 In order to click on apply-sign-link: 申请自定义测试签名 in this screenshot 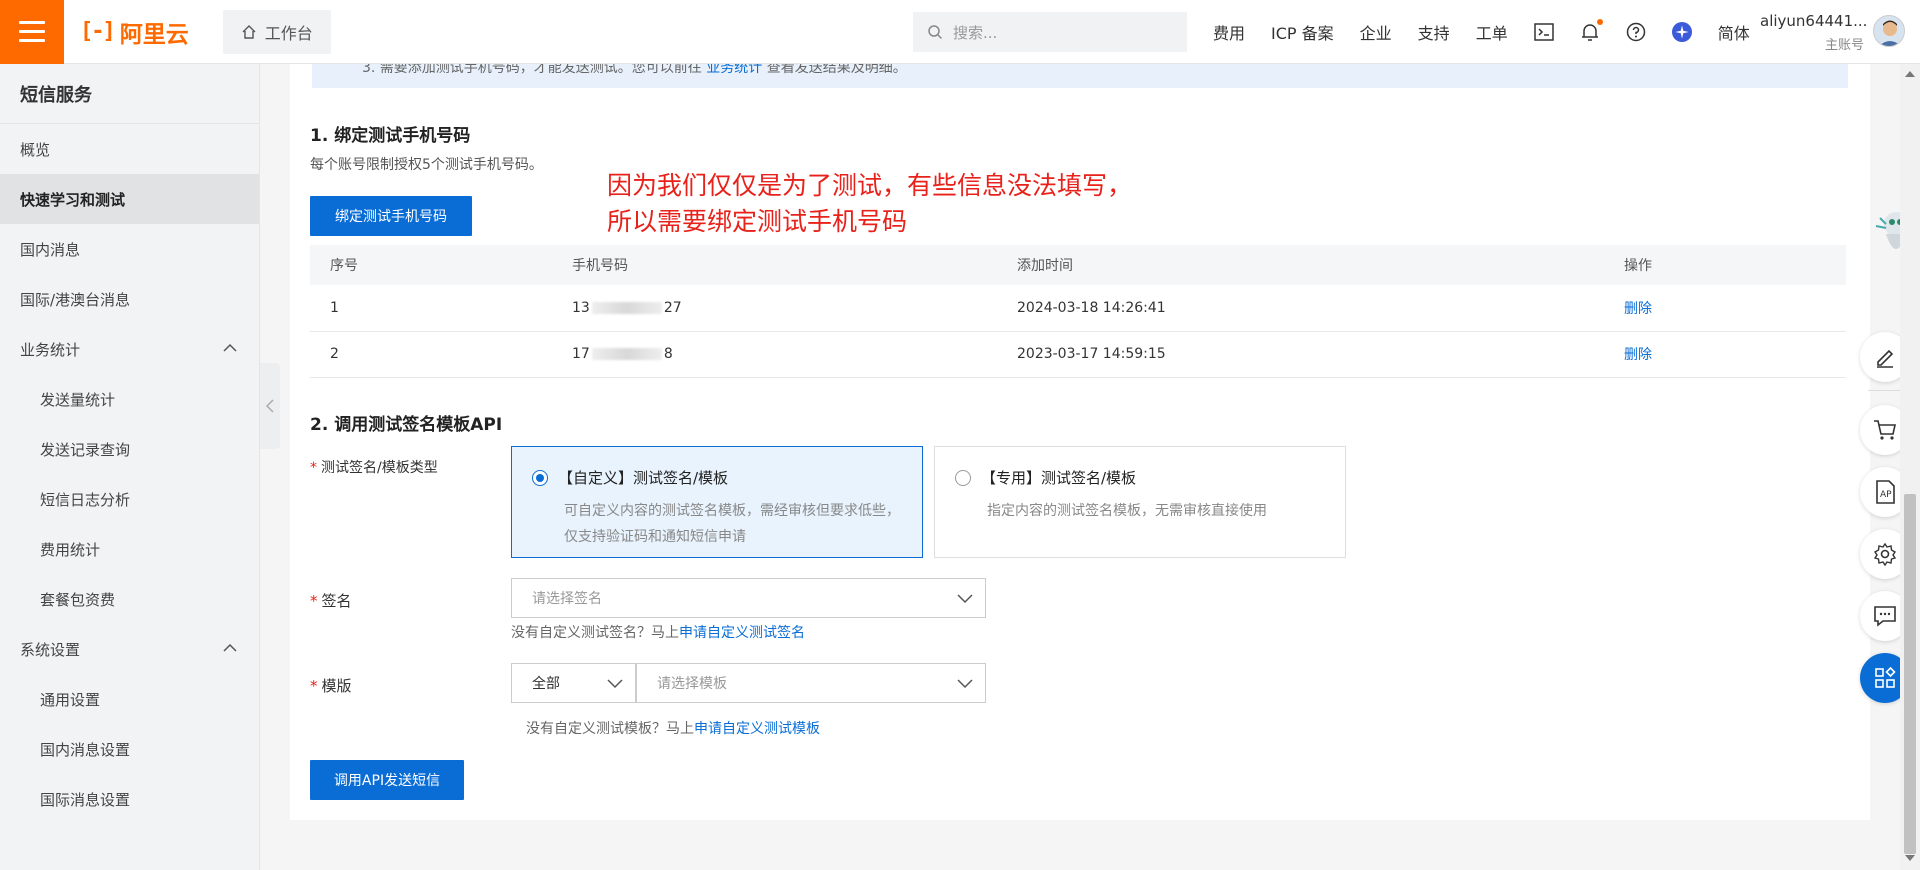, I will do `click(742, 633)`.